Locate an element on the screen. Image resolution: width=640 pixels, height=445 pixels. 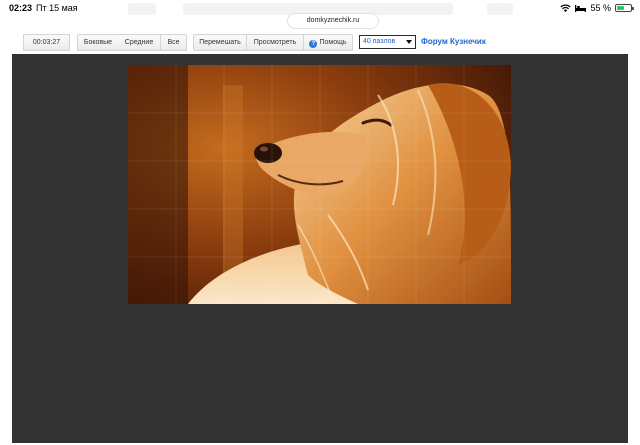
battery-percent: 55 % is located at coordinates (600, 8).